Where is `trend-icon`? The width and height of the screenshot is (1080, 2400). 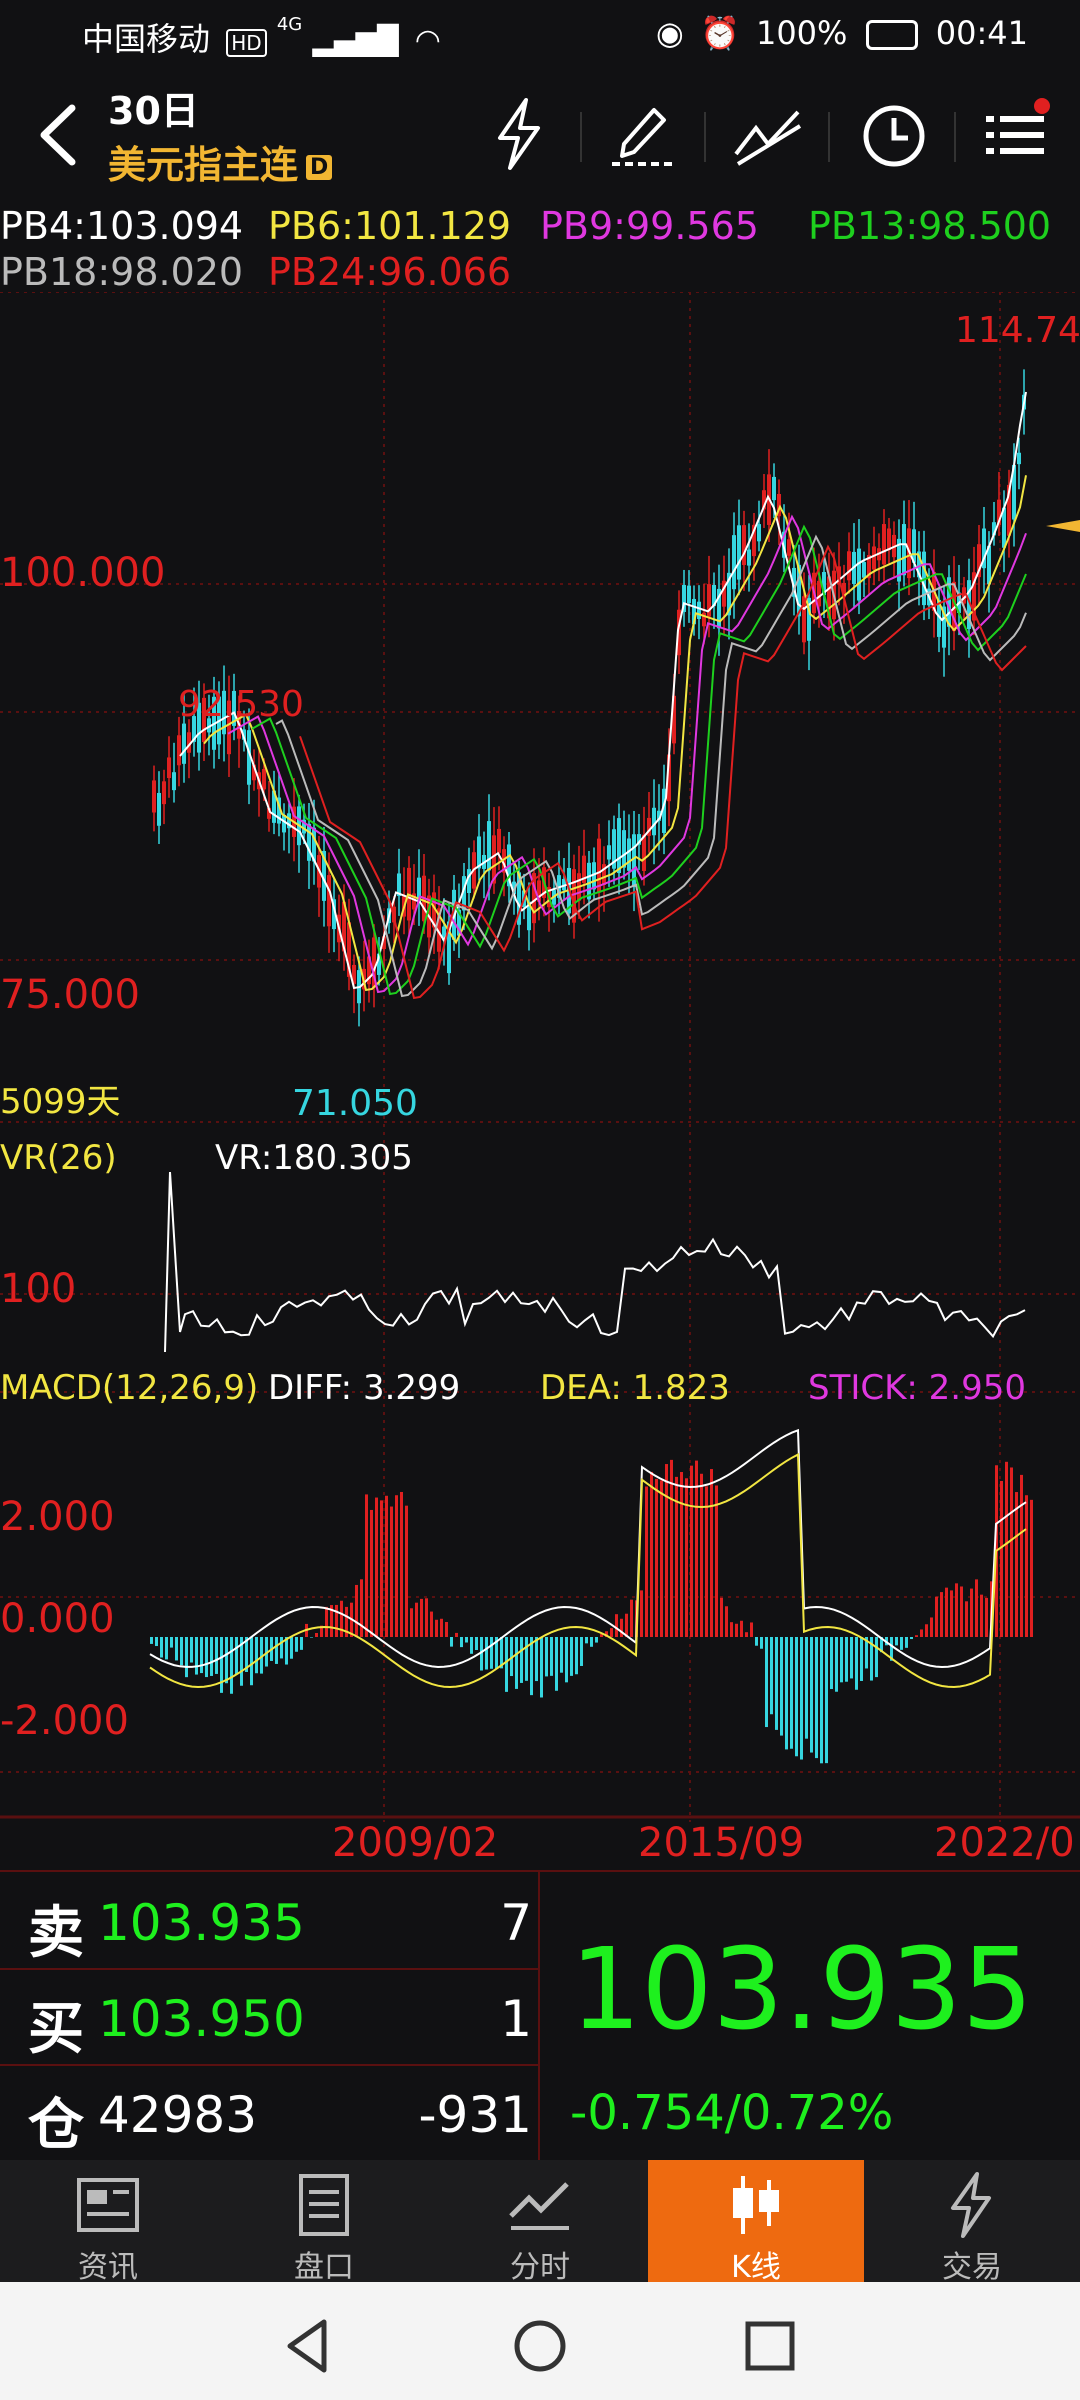 trend-icon is located at coordinates (768, 134).